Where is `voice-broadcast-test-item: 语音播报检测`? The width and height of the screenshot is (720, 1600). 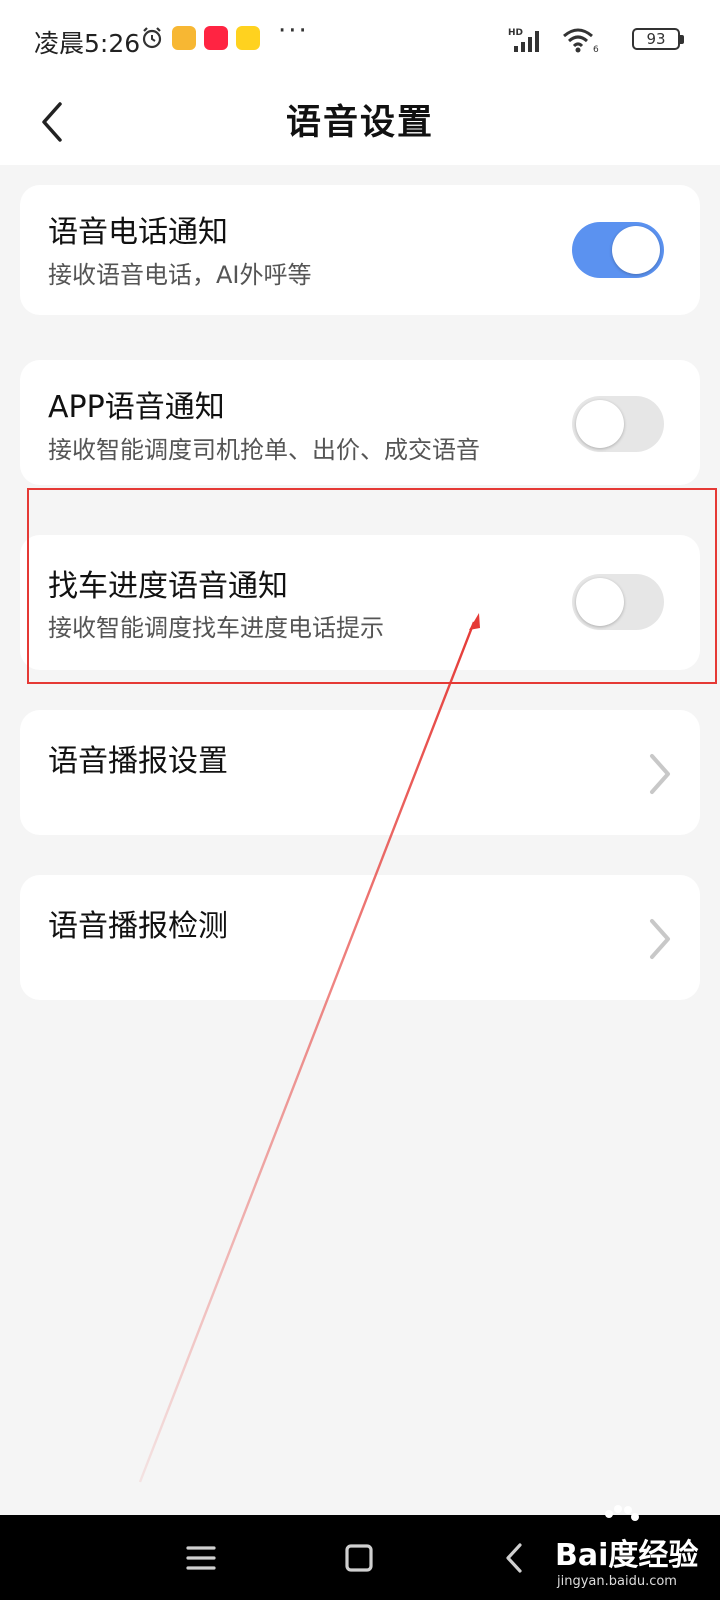 voice-broadcast-test-item: 语音播报检测 is located at coordinates (360, 937).